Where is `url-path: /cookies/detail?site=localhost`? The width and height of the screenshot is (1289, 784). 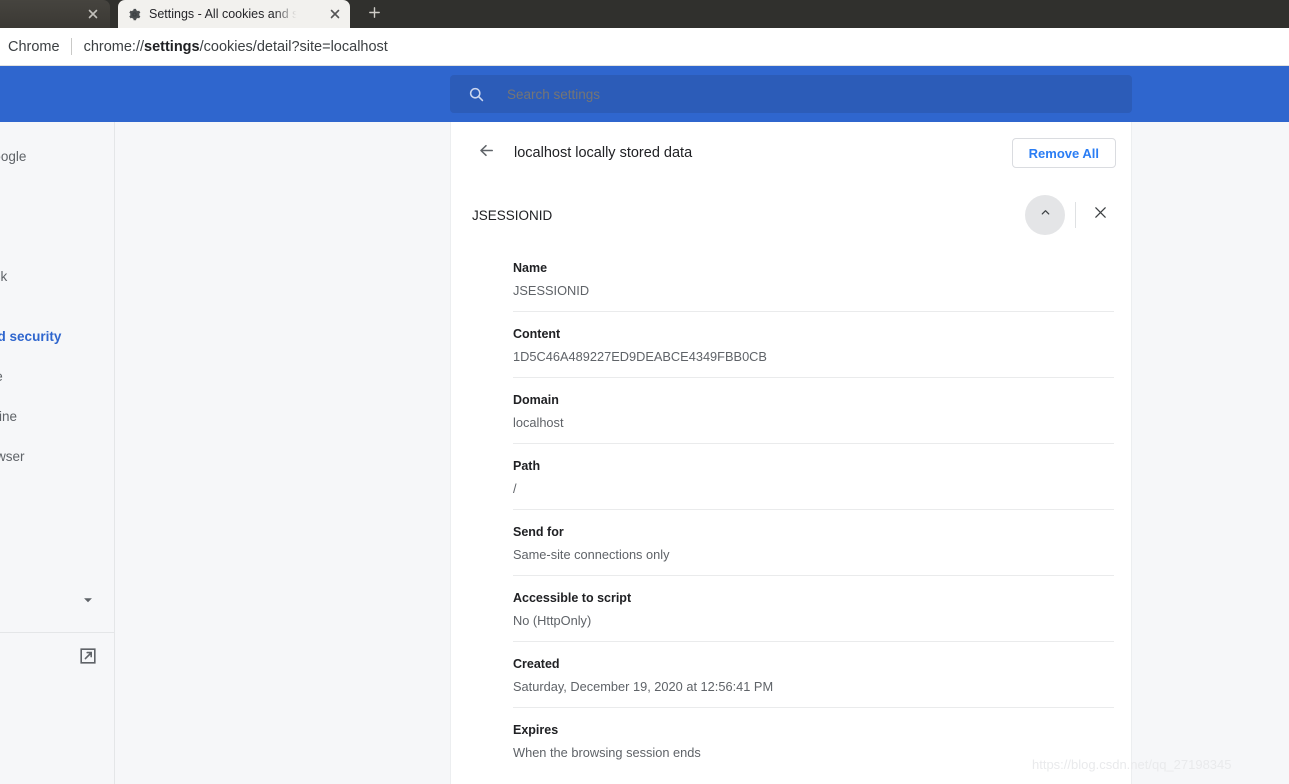 url-path: /cookies/detail?site=localhost is located at coordinates (293, 46).